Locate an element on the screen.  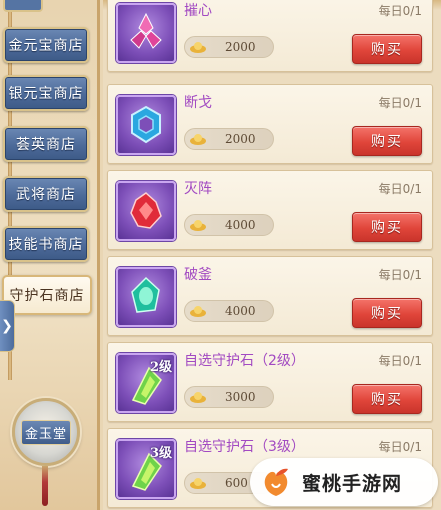
jinyutang-label: 金玉堂 is located at coordinates (45, 432).